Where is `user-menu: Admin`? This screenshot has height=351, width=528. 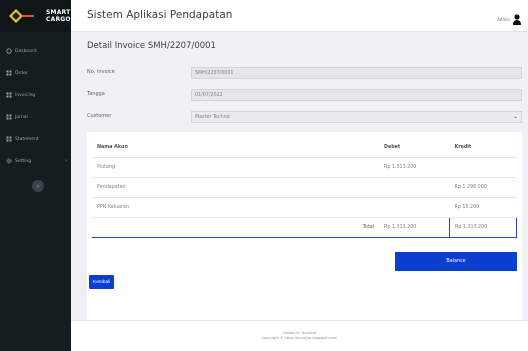
user-menu: Admin is located at coordinates (509, 19).